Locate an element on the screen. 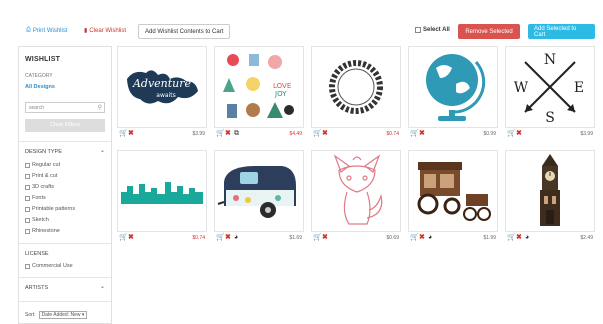 The height and width of the screenshot is (324, 603). item-thumbnail: LOVE JOY is located at coordinates (259, 87).